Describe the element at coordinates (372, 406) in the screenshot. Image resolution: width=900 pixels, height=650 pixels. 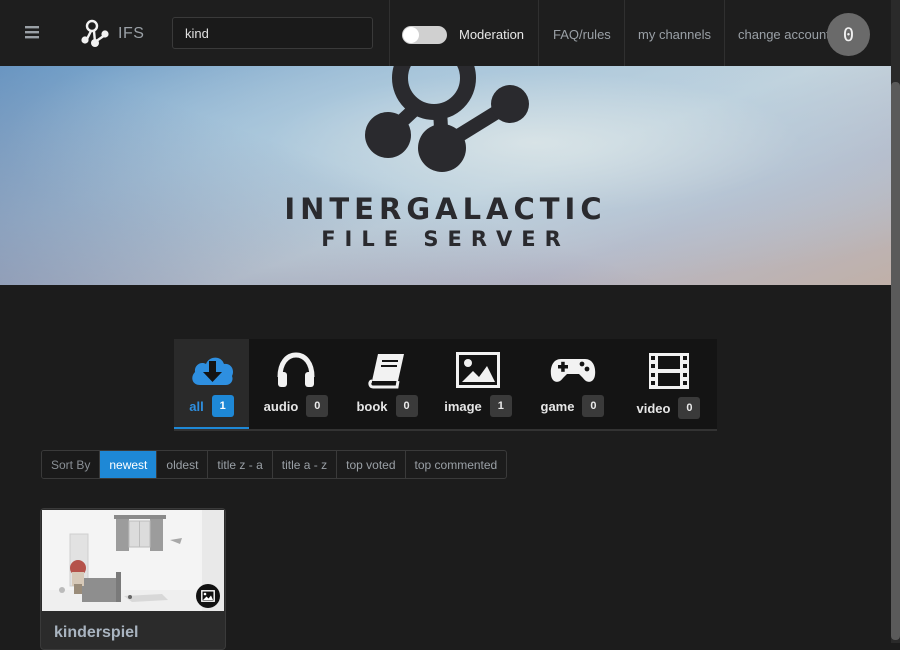
I see `tab-book-label: book` at that location.